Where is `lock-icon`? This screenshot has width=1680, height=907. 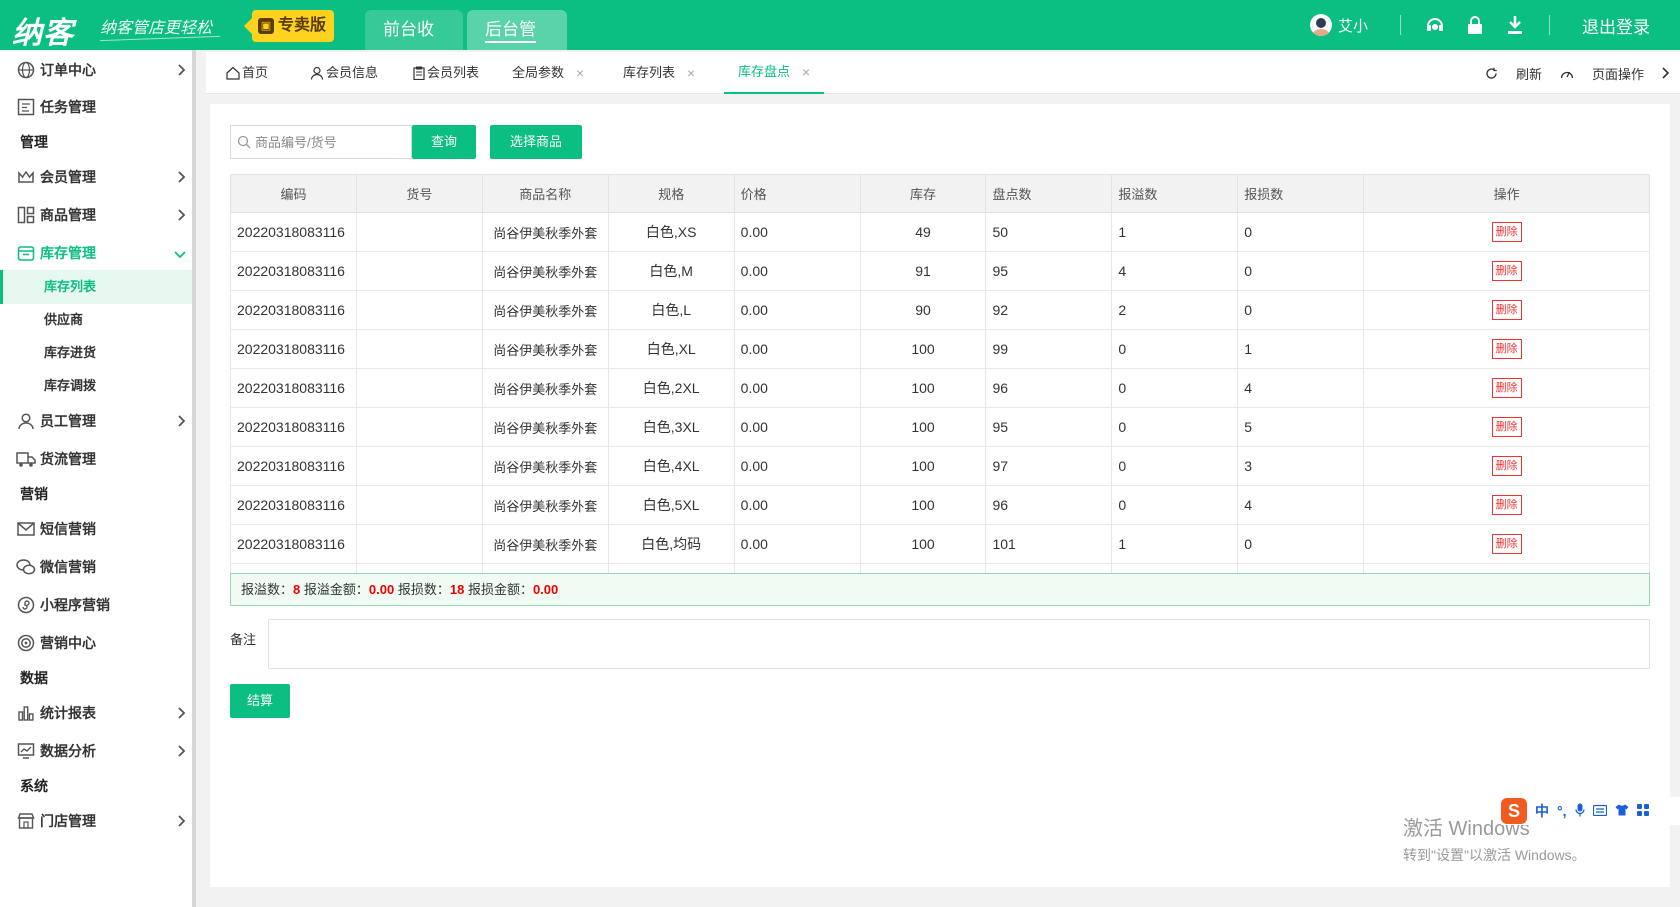 lock-icon is located at coordinates (1475, 25).